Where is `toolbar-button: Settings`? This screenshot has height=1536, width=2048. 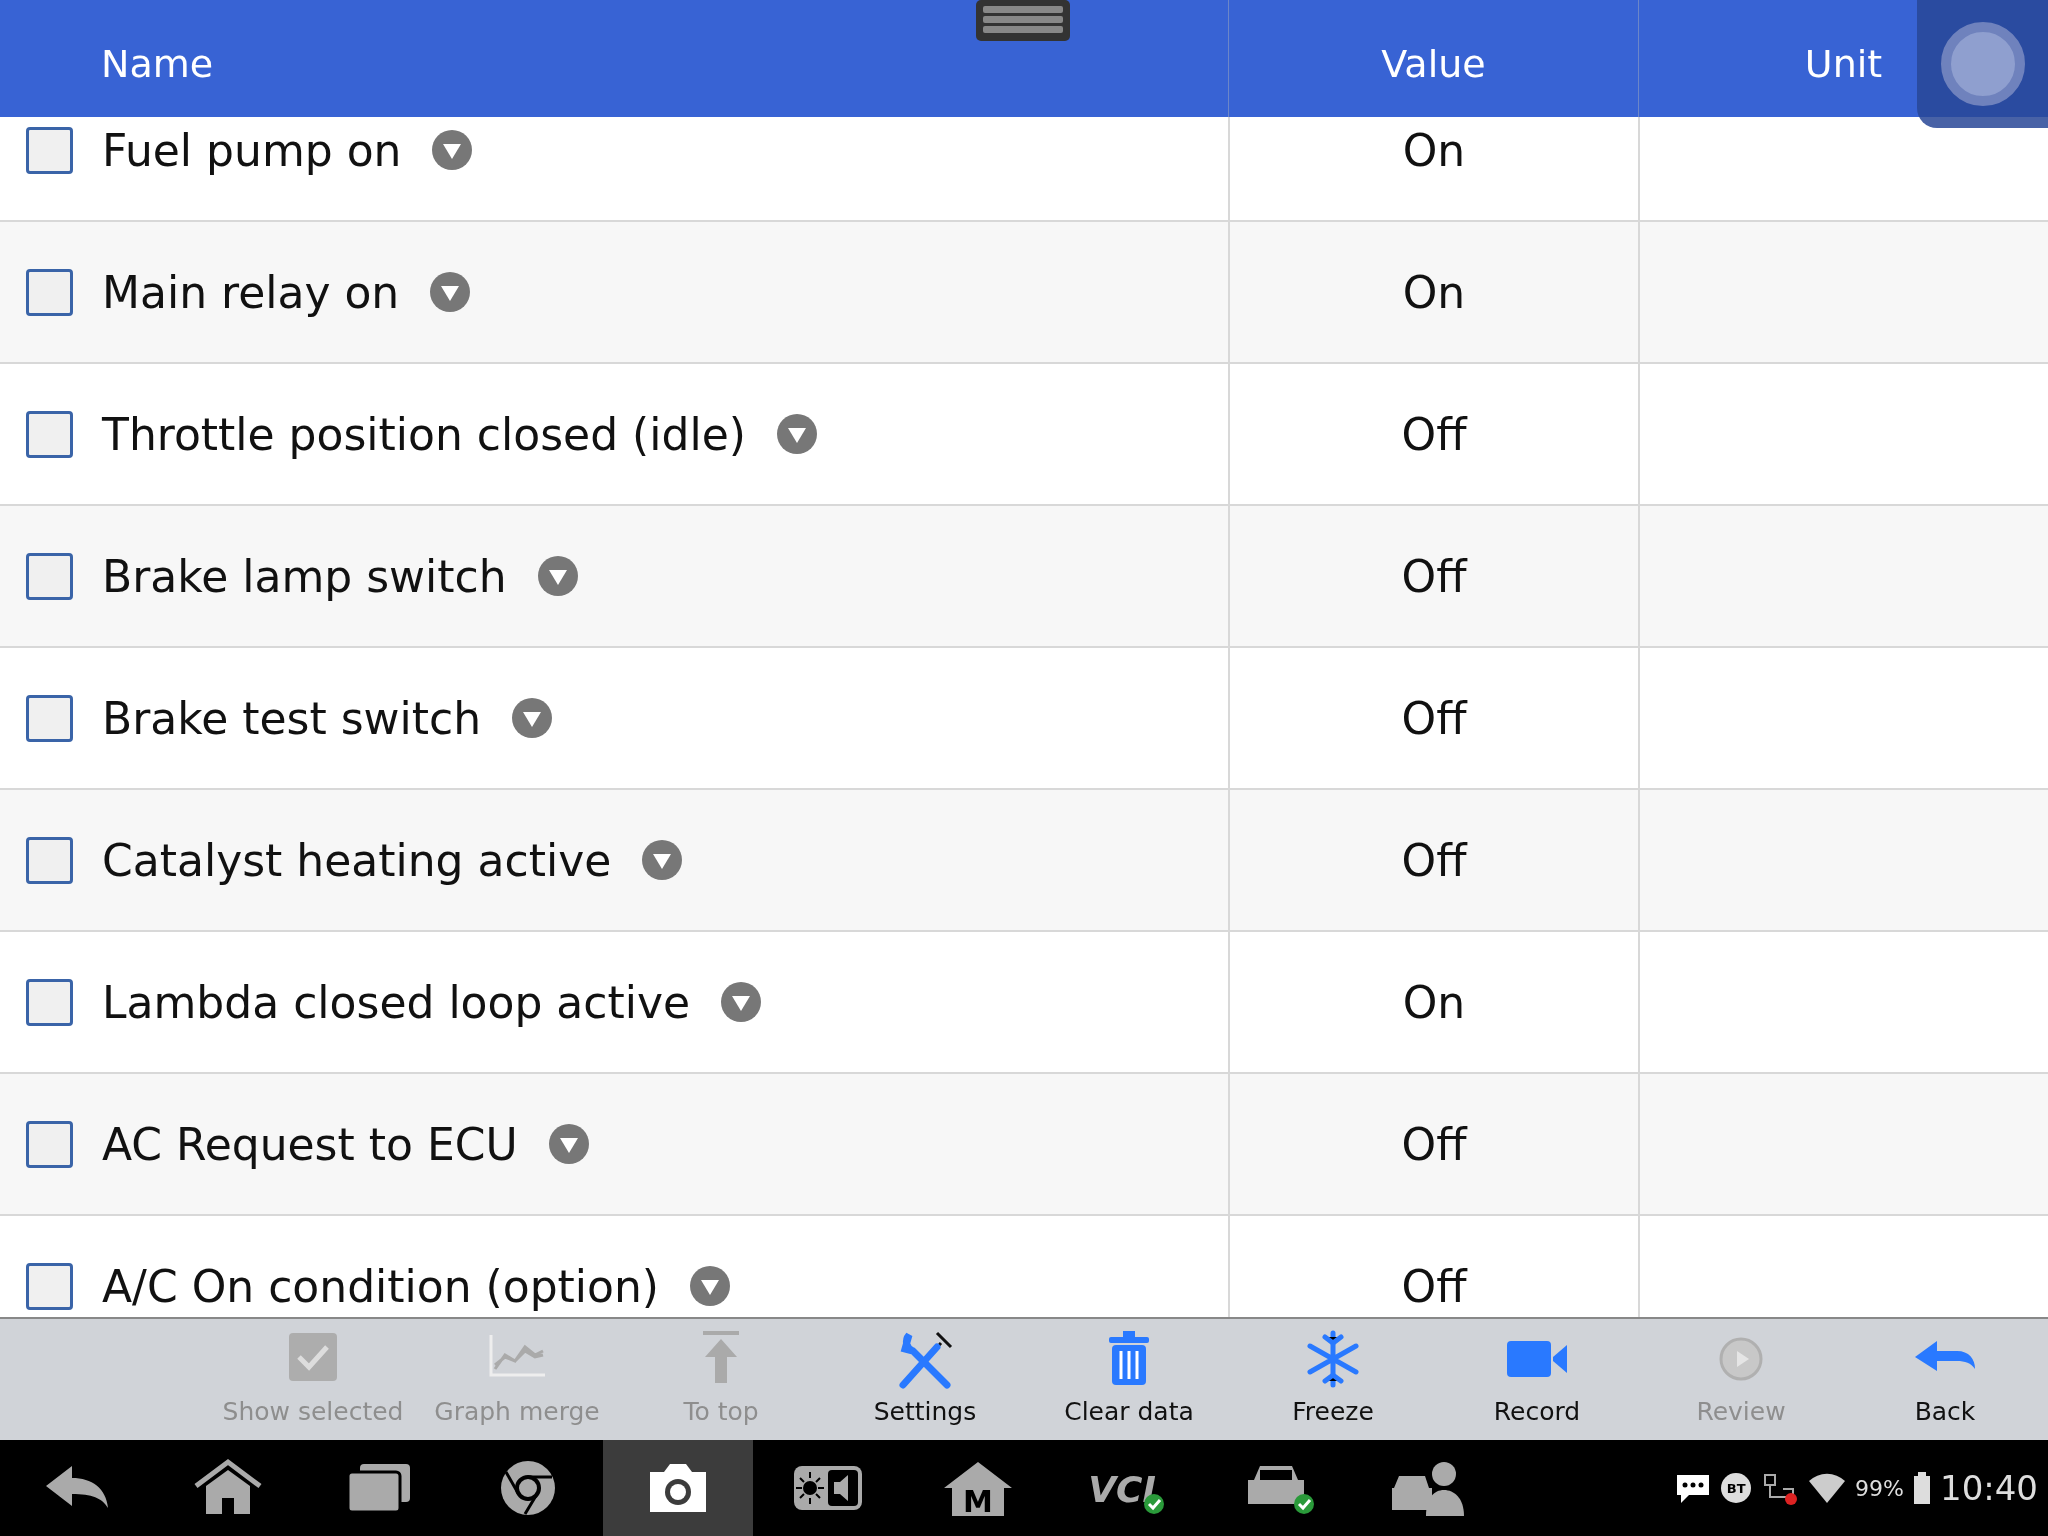
toolbar-button: Settings is located at coordinates (925, 1379).